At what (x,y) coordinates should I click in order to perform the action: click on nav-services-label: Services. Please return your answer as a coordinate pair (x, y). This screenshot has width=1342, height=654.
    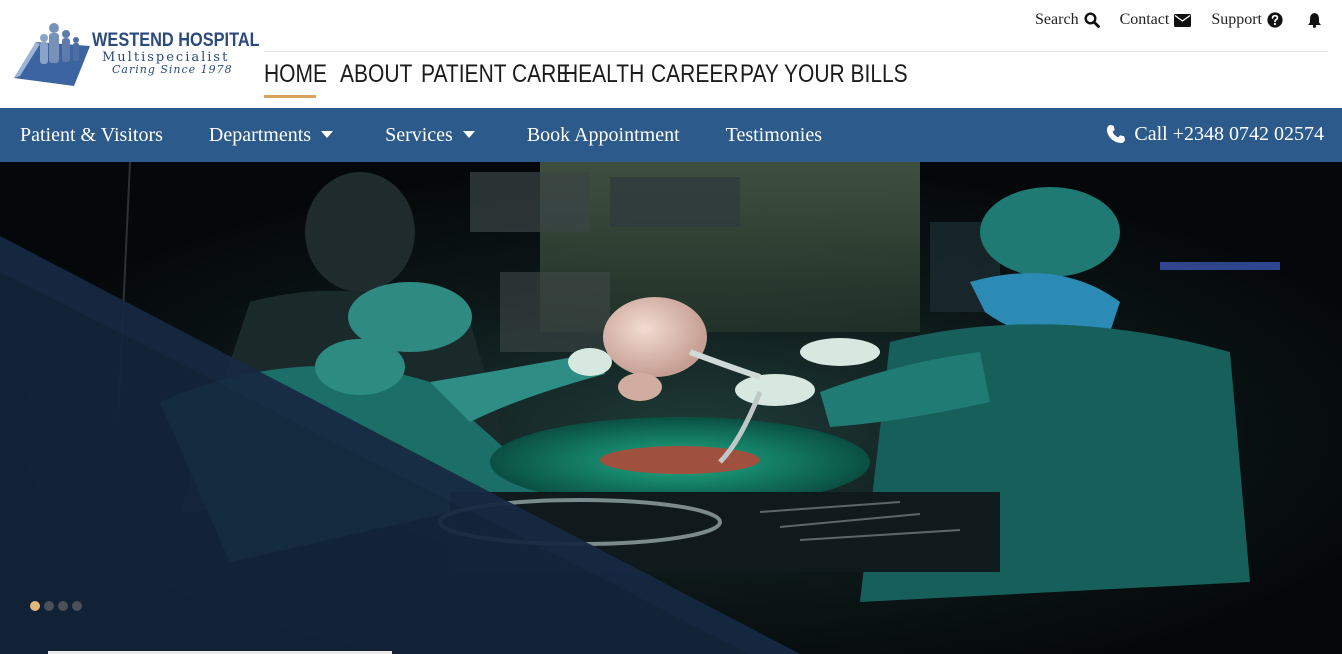
    Looking at the image, I should click on (419, 134).